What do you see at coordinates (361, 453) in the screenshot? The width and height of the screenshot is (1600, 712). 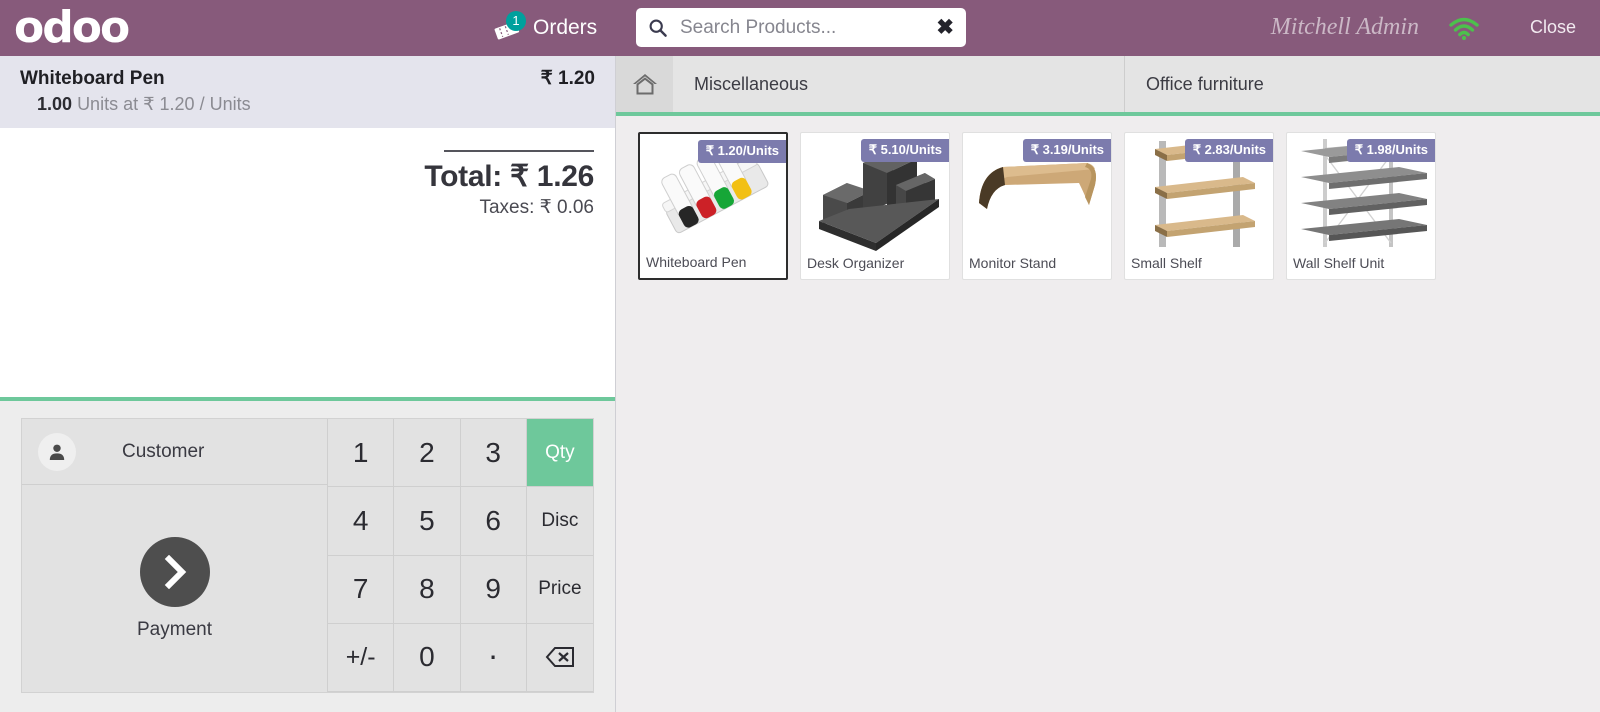 I see `numpad-key-1: 1` at bounding box center [361, 453].